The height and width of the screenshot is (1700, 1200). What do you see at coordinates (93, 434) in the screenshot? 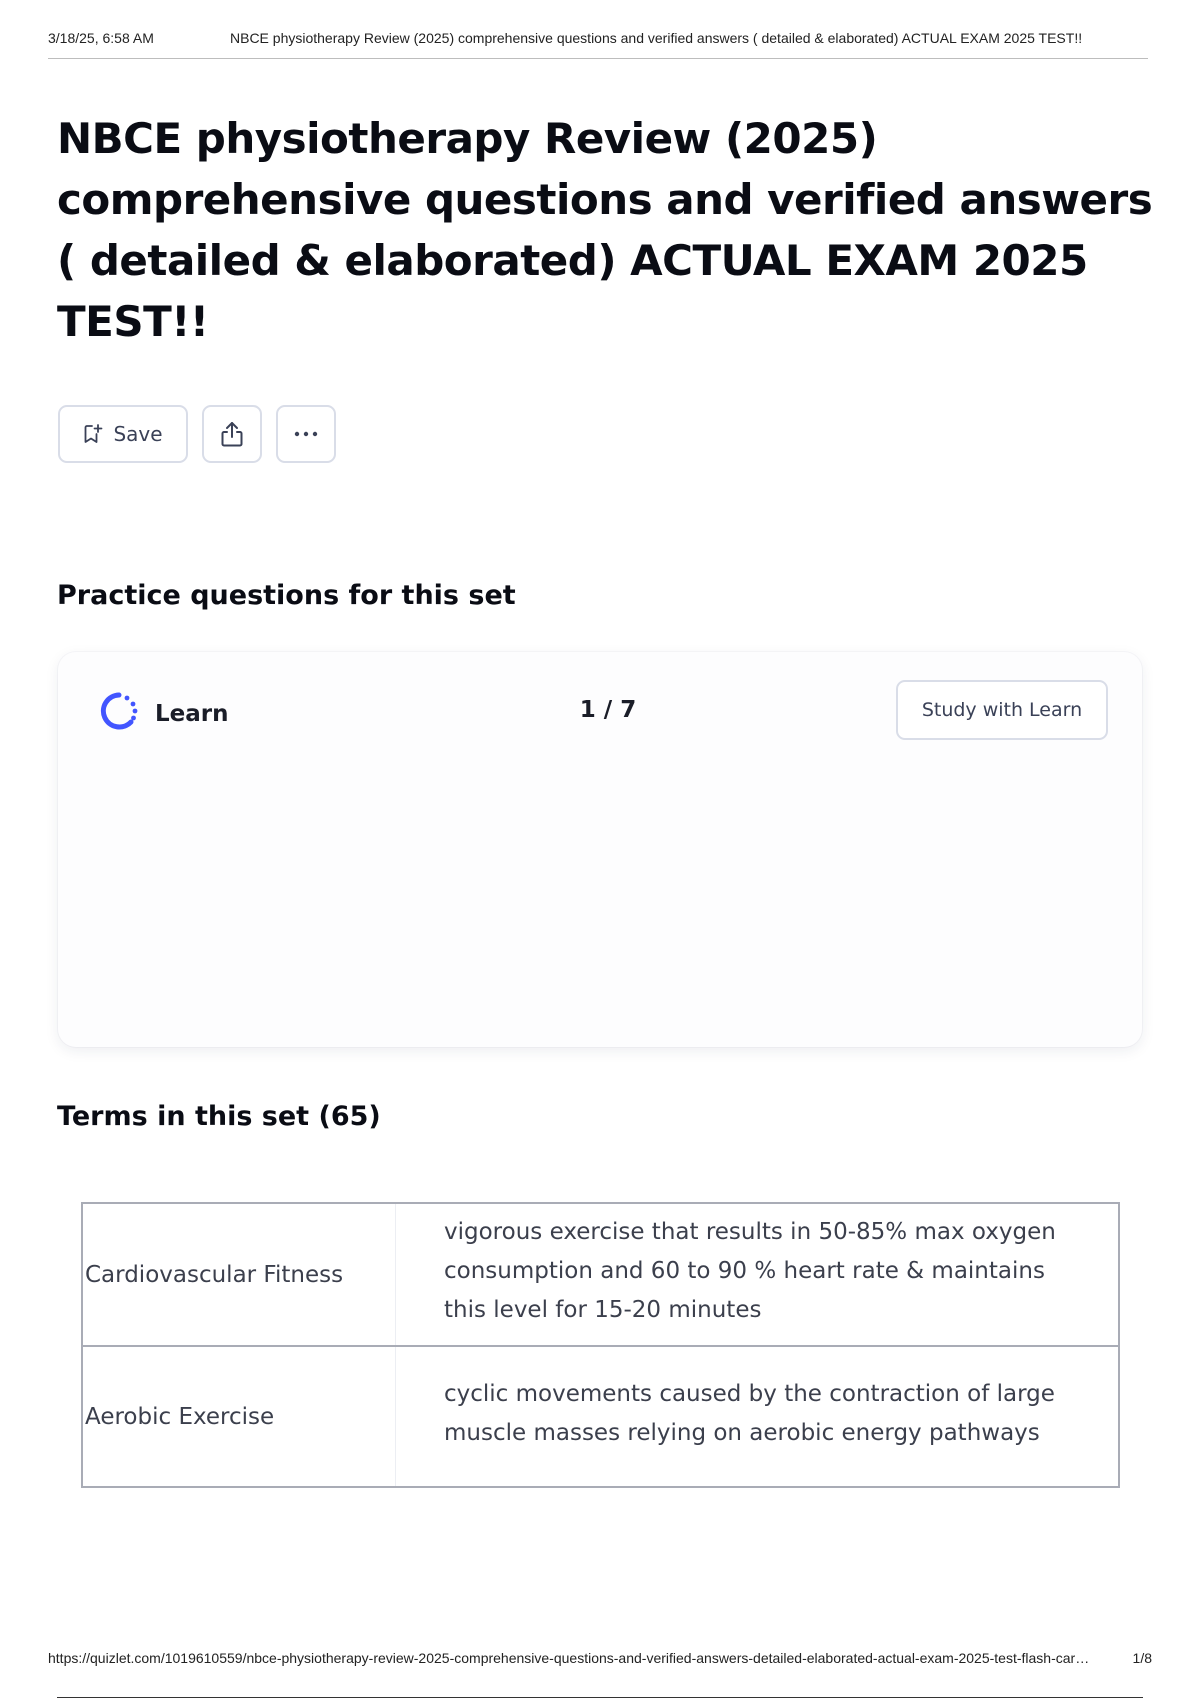
I see `bookmark-add-icon` at bounding box center [93, 434].